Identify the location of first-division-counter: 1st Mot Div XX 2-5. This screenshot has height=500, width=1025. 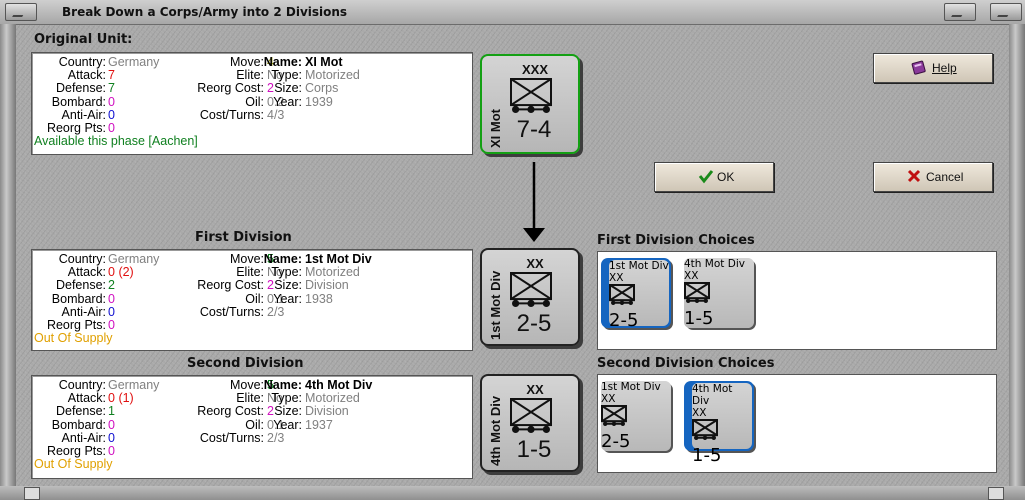
(530, 297).